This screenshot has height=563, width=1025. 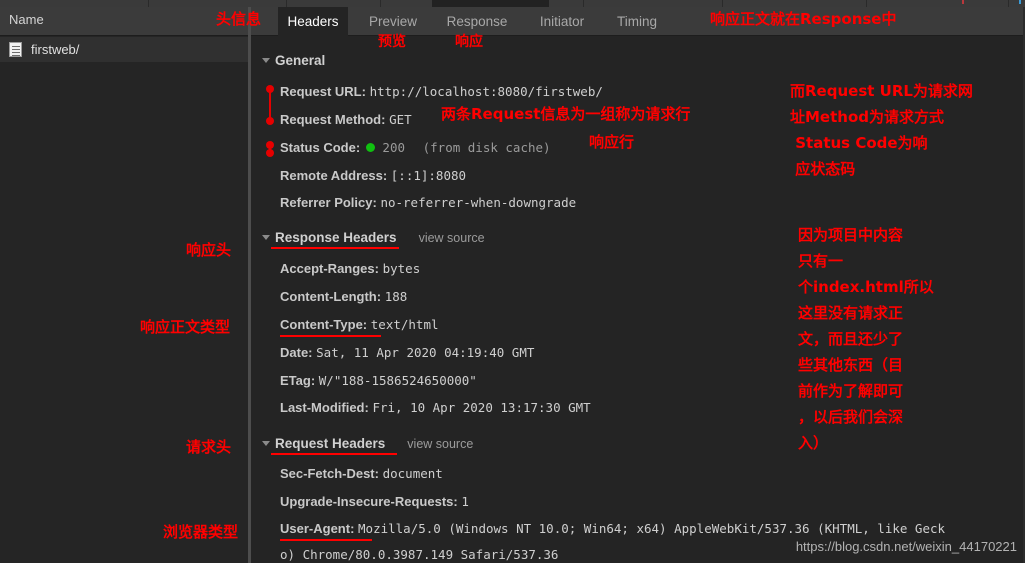 What do you see at coordinates (324, 324) in the screenshot?
I see `header-key: Content-Type:` at bounding box center [324, 324].